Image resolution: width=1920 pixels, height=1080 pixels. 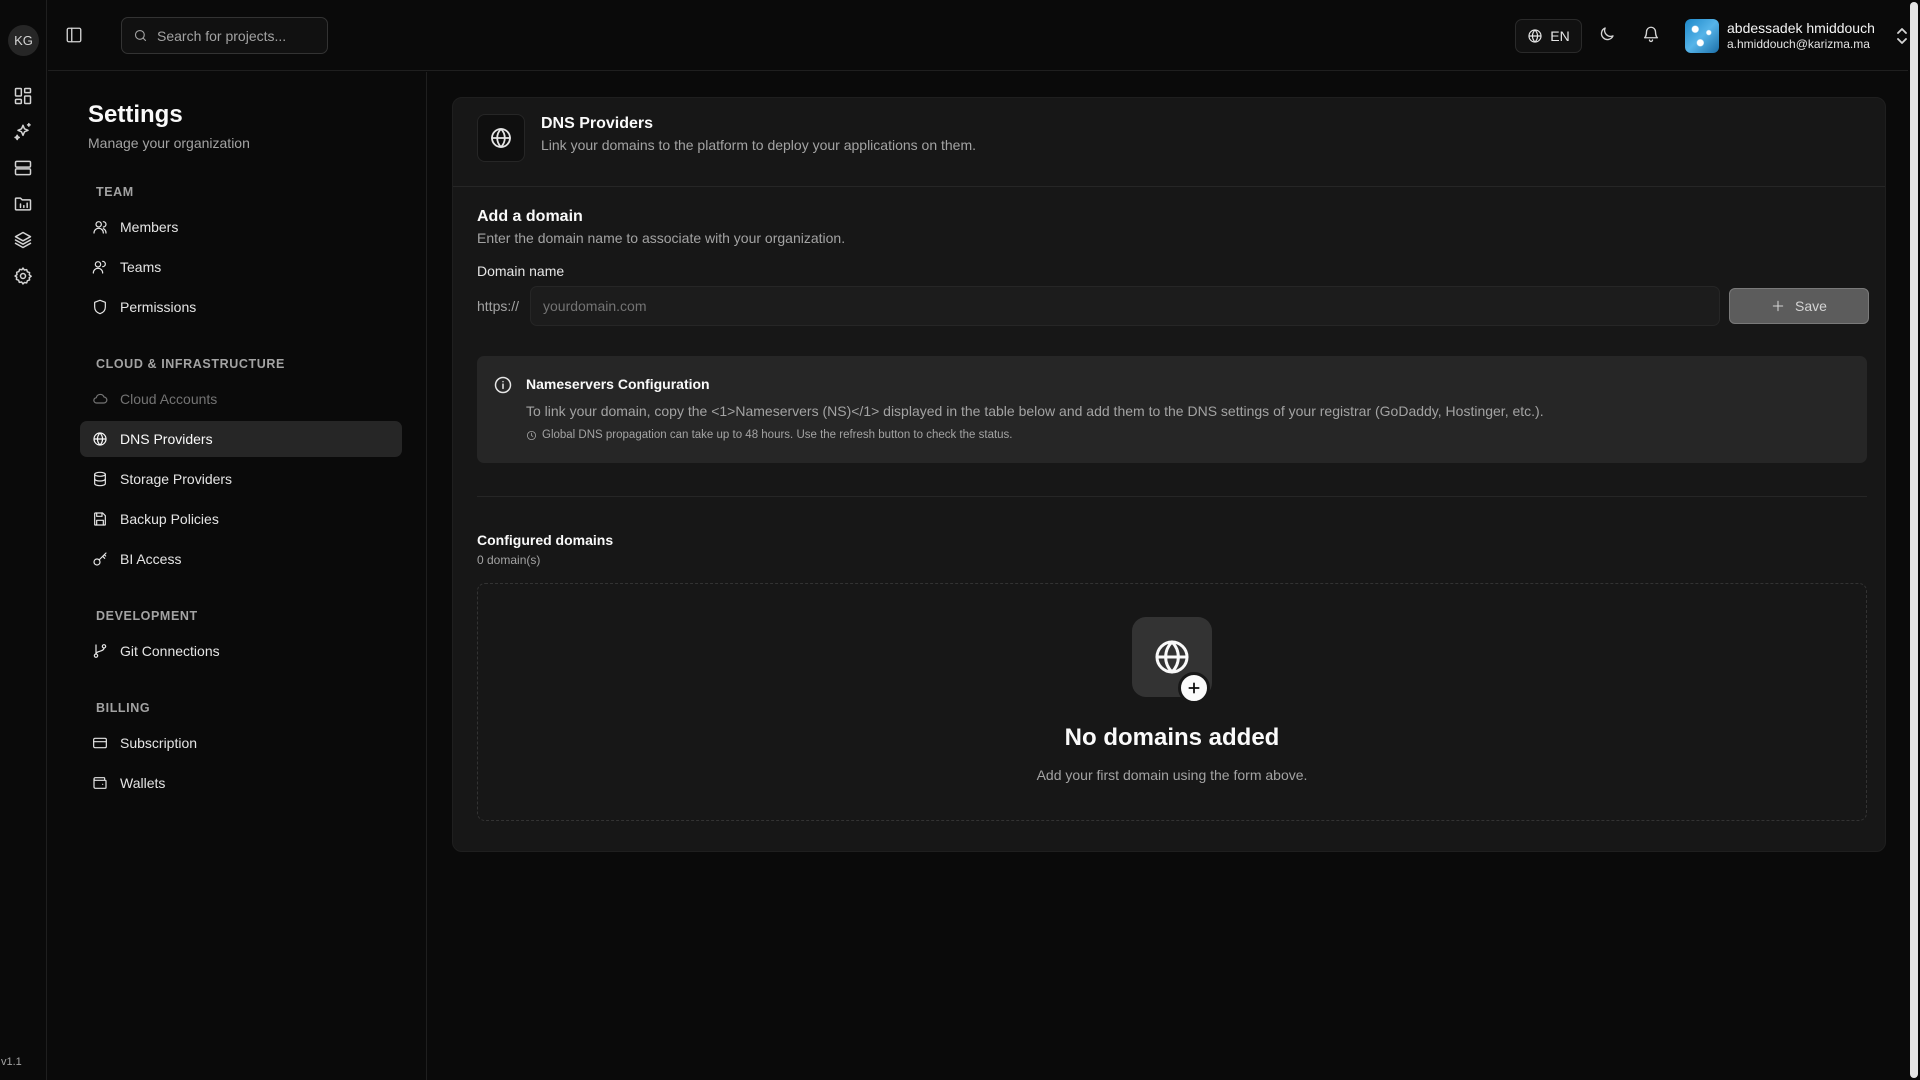 I want to click on sidebar-item-cloud-accounts: Cloud Accounts, so click(x=241, y=399).